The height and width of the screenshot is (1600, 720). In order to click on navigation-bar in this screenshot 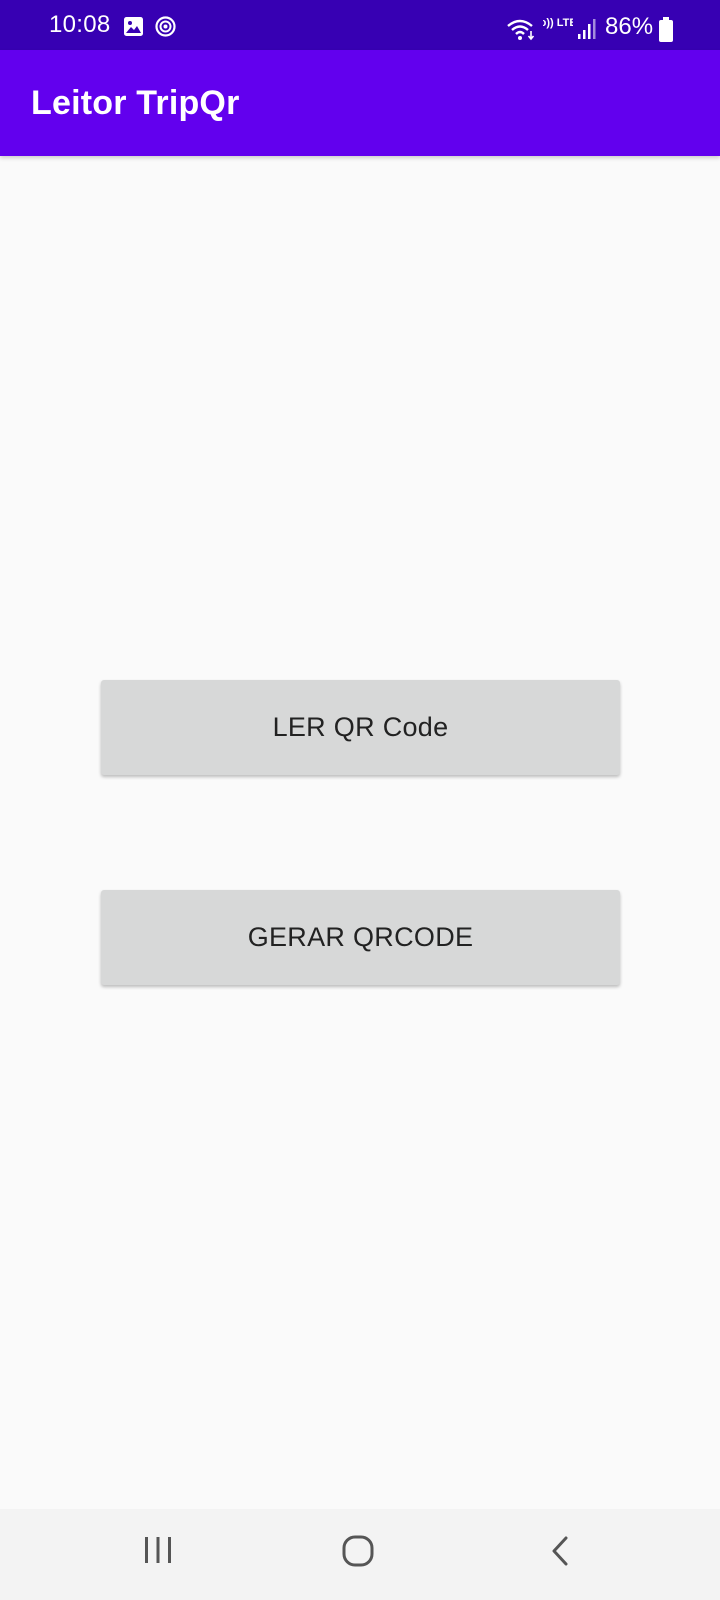, I will do `click(360, 1554)`.